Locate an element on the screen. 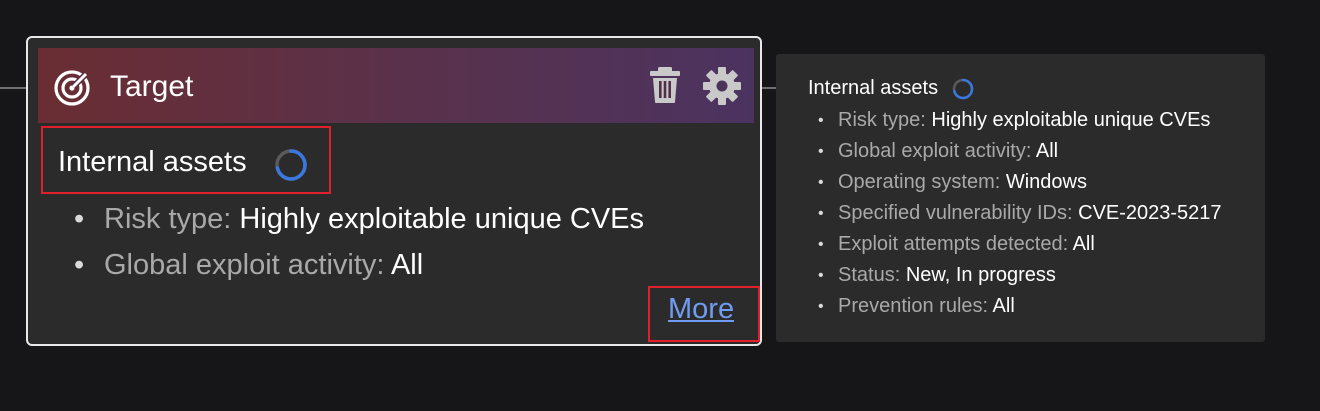 Image resolution: width=1320 pixels, height=411 pixels. list-item: Exploit attempts detected: All is located at coordinates (1020, 244).